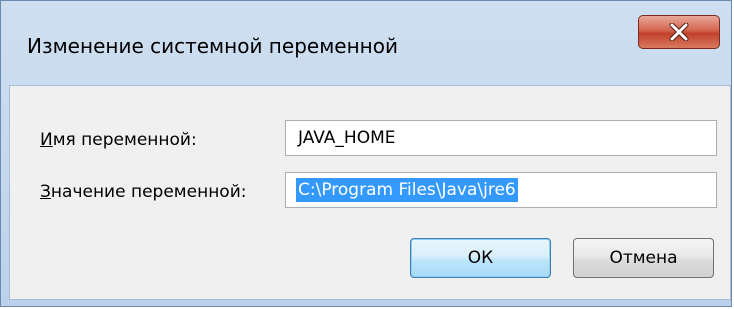  I want to click on cancel-button: Отмена, so click(643, 258).